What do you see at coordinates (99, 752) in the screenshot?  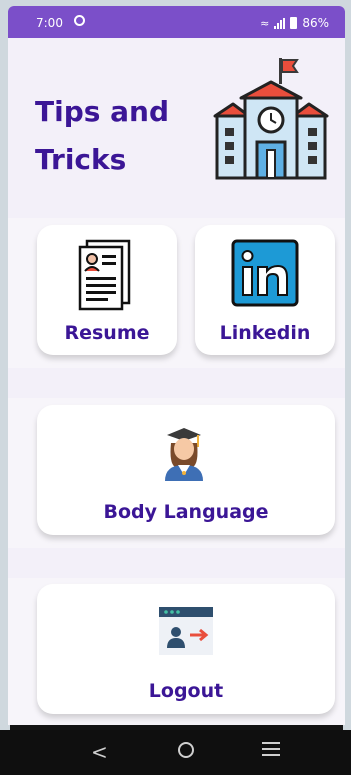 I see `nav-back-button: <` at bounding box center [99, 752].